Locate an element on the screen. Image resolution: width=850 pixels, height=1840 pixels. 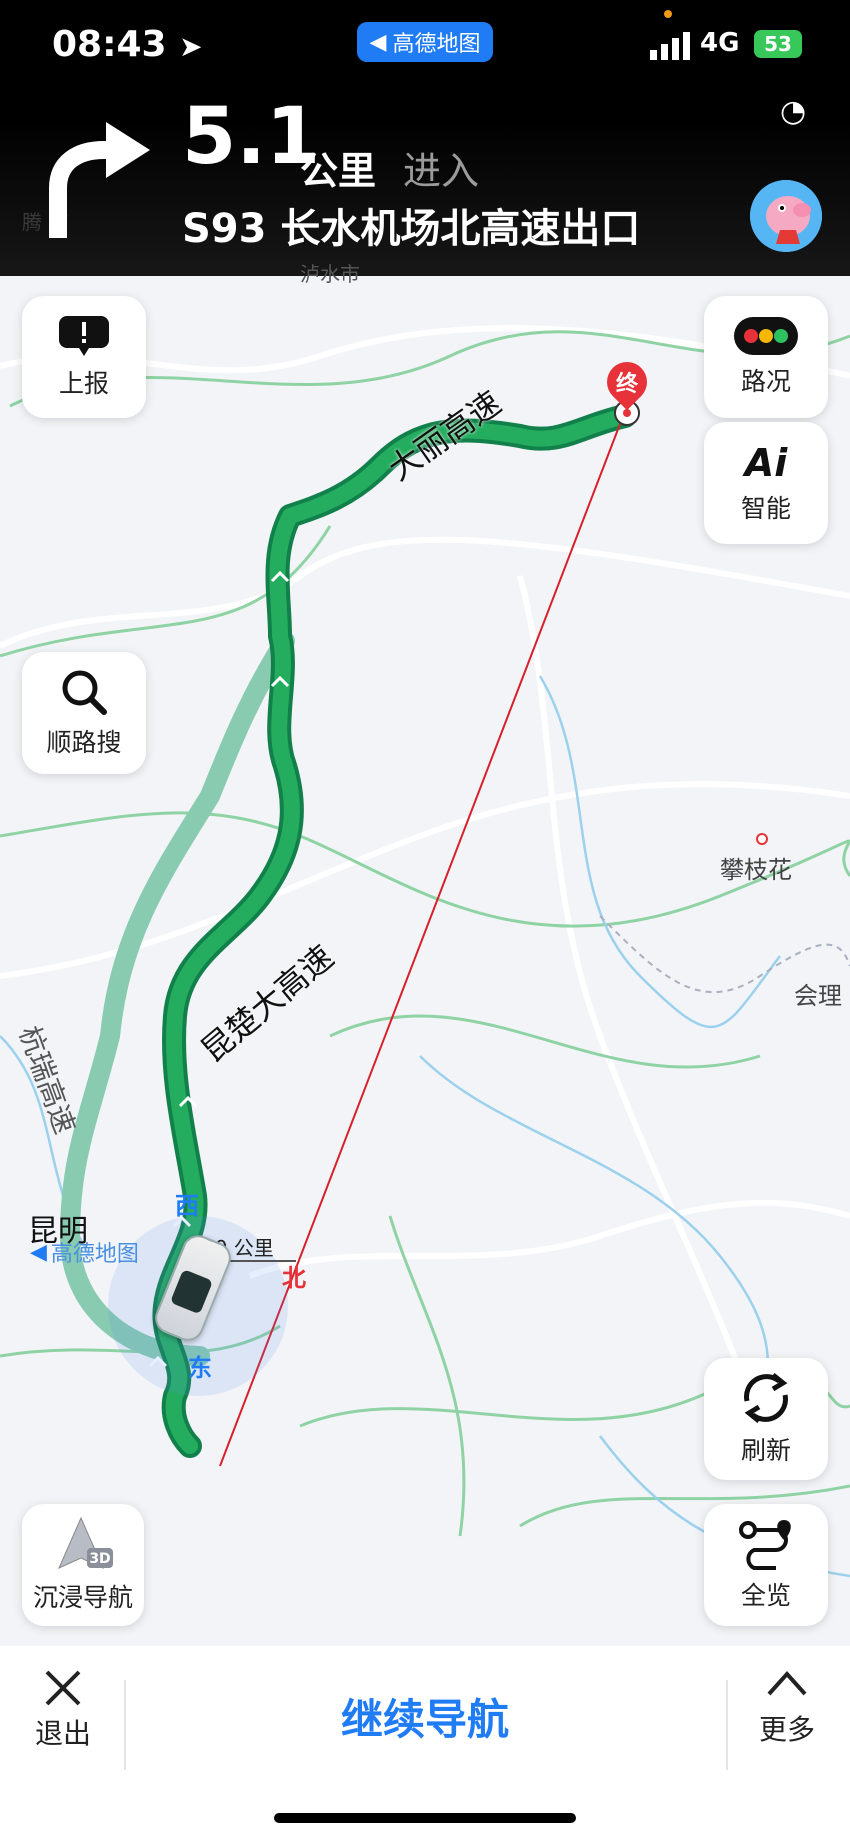
ai-icon: Ai is located at coordinates (766, 463).